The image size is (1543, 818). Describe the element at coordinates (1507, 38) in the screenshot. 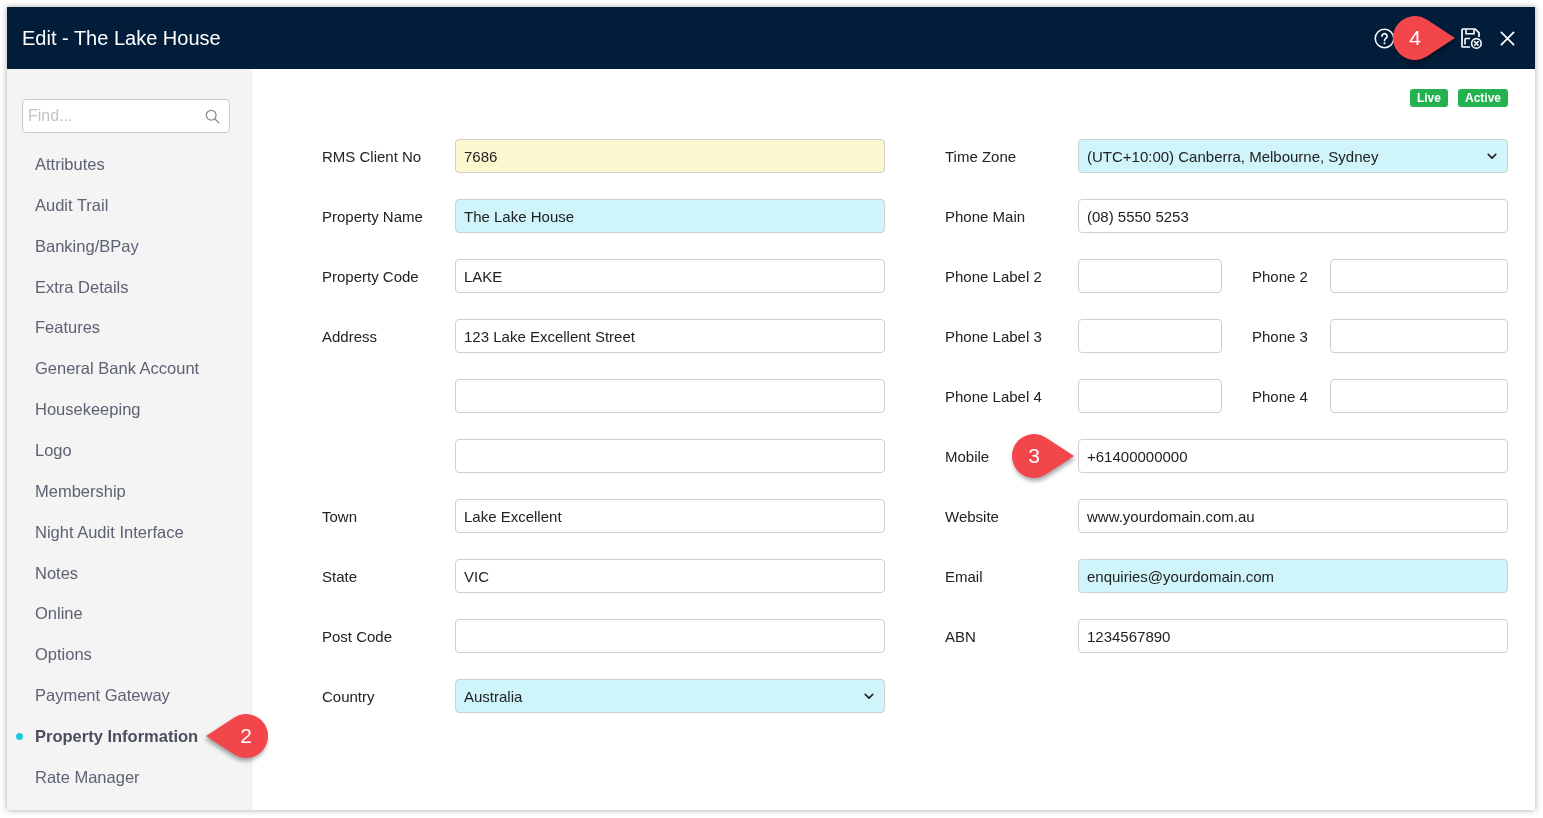

I see `close-icon` at that location.